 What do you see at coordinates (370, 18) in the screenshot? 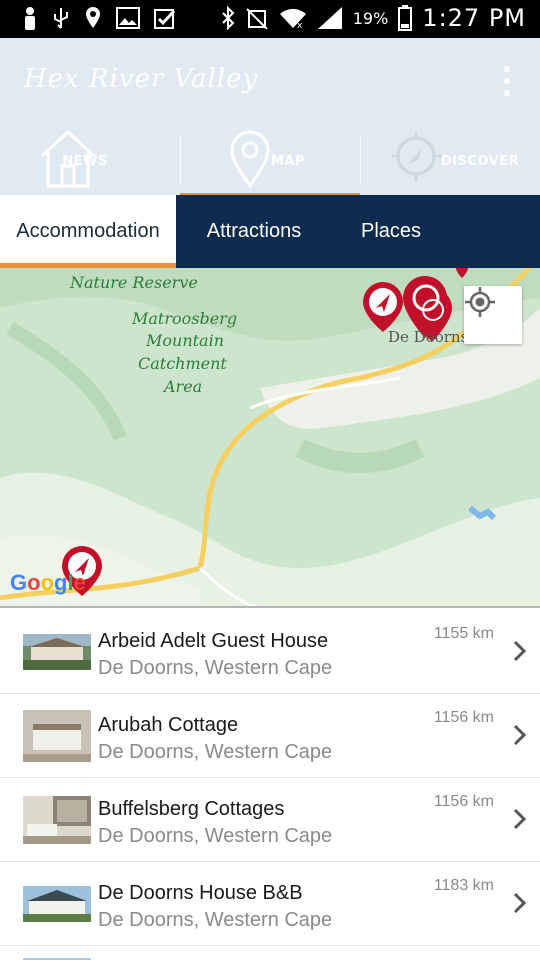
I see `battery-percent: 19%` at bounding box center [370, 18].